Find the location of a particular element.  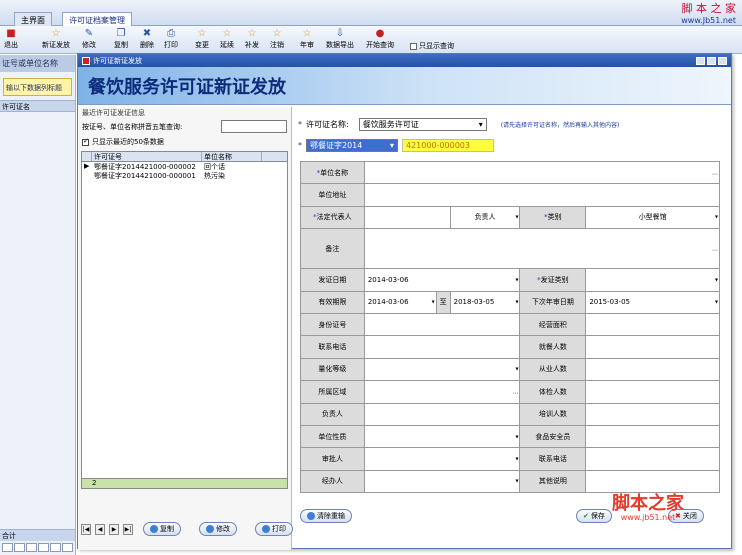

phone-field is located at coordinates (442, 347).